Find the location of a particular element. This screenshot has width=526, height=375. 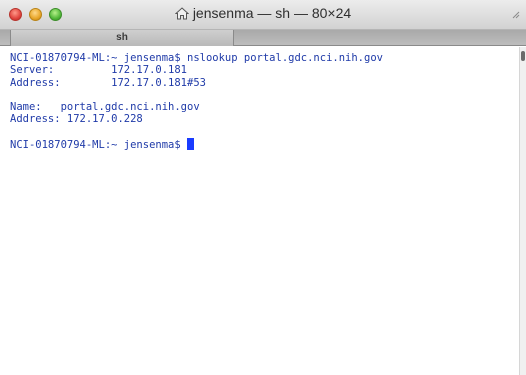

terminal-line: Server: 172.17.0.181 is located at coordinates (99, 70).